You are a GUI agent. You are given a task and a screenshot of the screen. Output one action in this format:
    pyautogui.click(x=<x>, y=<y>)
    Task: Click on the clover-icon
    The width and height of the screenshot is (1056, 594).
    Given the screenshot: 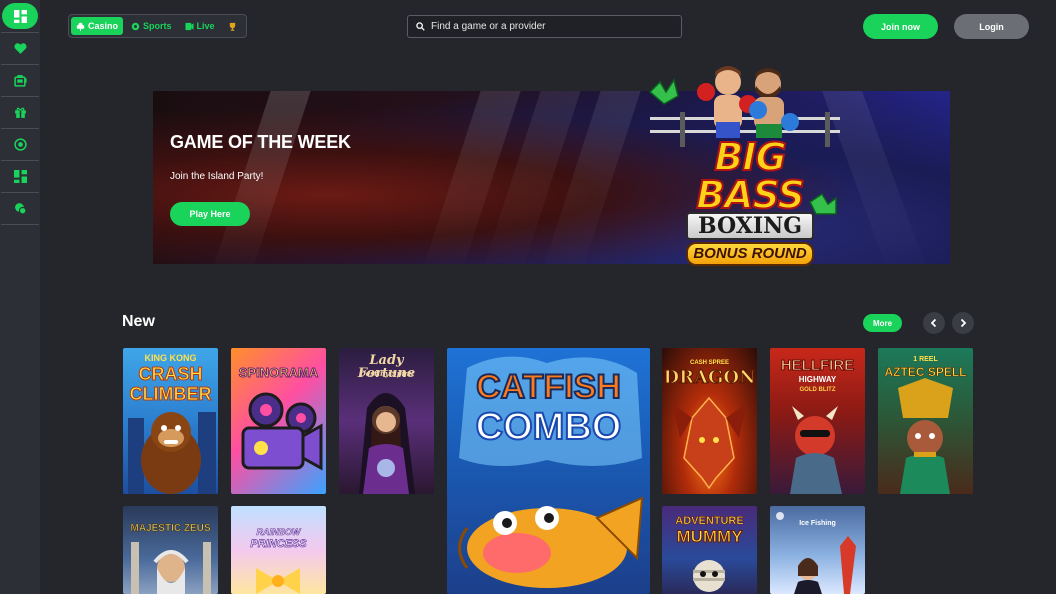 What is the action you would take?
    pyautogui.click(x=80, y=26)
    